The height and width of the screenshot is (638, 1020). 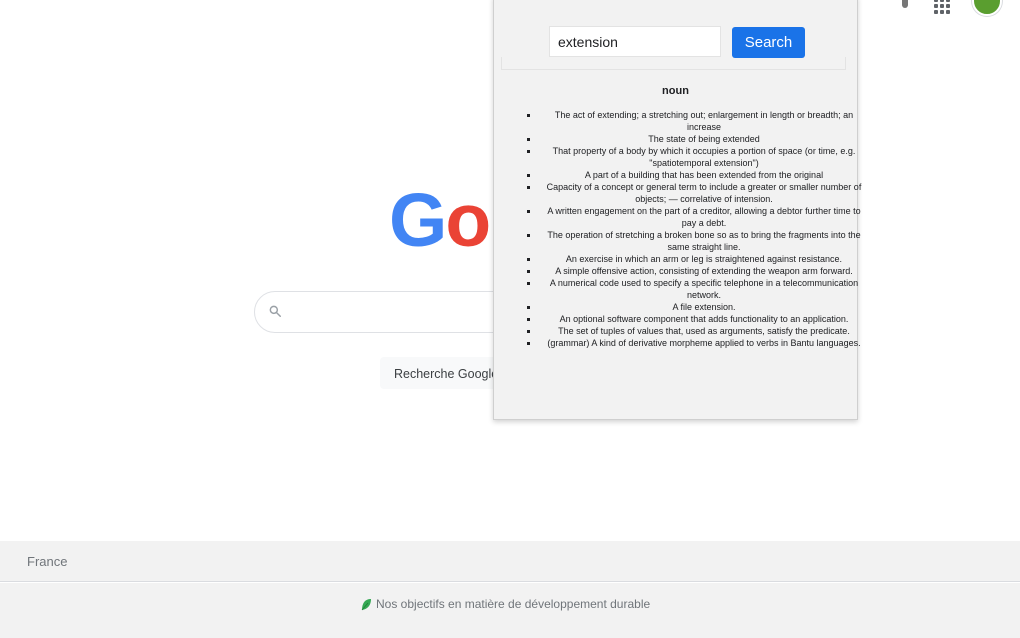 What do you see at coordinates (704, 307) in the screenshot?
I see `definition-item: A file extension.` at bounding box center [704, 307].